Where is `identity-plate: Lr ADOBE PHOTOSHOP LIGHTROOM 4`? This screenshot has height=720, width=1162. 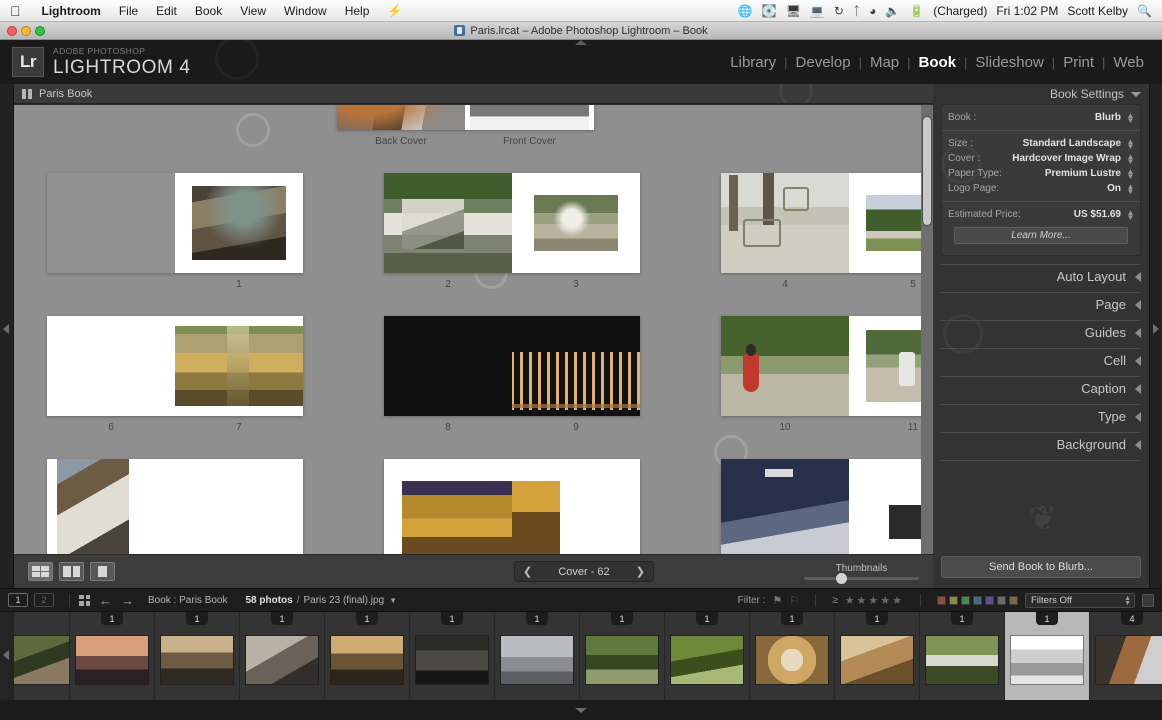
identity-plate: Lr ADOBE PHOTOSHOP LIGHTROOM 4 is located at coordinates (101, 62).